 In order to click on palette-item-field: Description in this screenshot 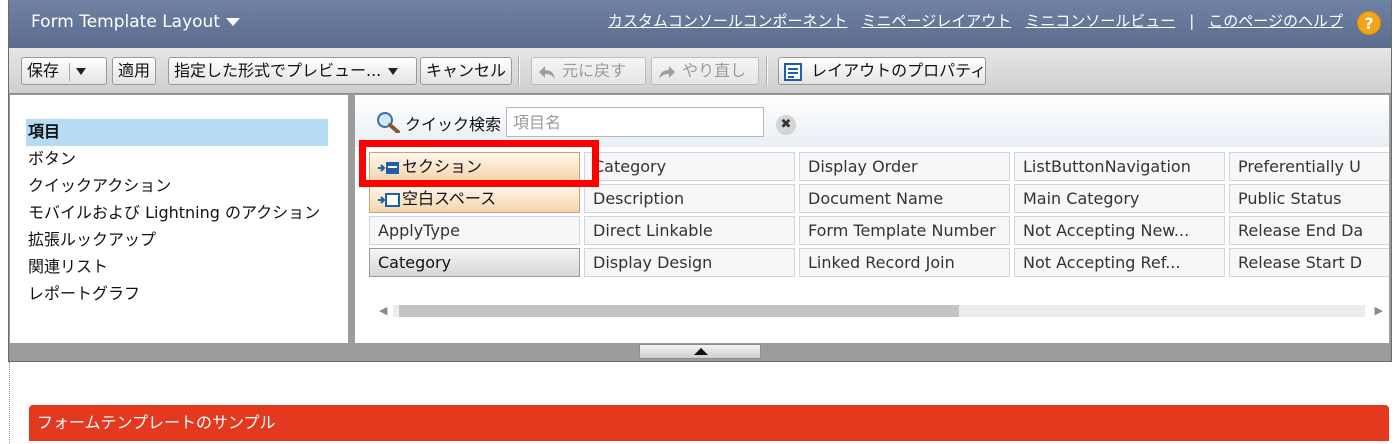, I will do `click(689, 198)`.